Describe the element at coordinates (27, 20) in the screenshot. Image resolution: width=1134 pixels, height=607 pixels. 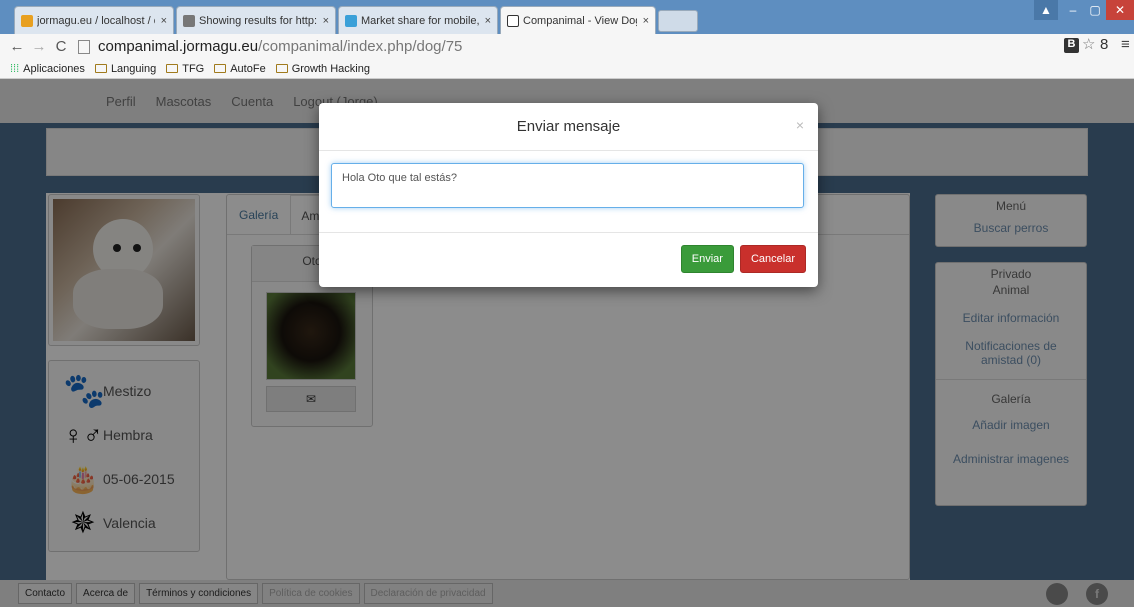
I see `phpmyadmin-icon` at that location.